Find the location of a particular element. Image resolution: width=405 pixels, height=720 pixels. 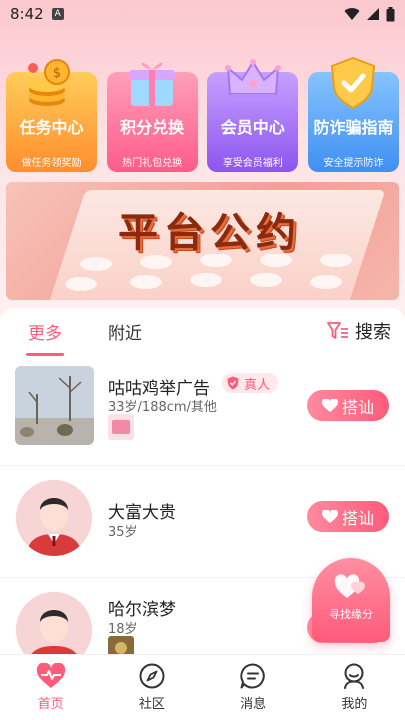

verified-label: 真人 is located at coordinates (257, 385).